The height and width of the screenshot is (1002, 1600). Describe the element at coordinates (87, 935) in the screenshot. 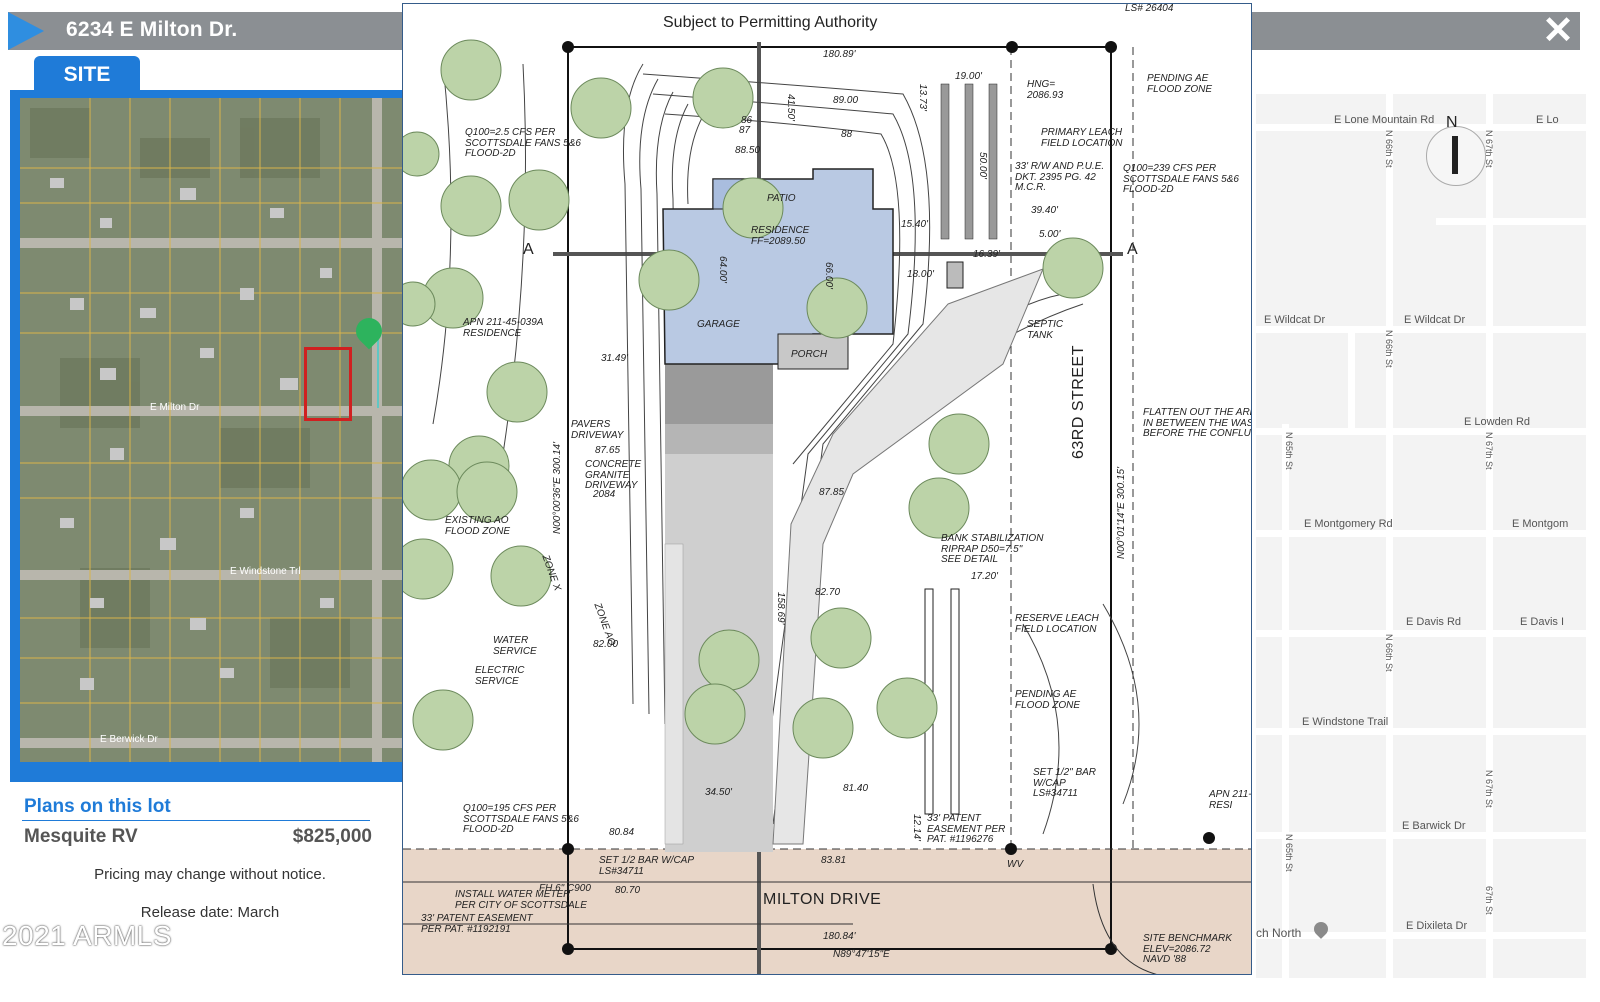

I see `copyright-watermark: 2021 ARMLS` at that location.